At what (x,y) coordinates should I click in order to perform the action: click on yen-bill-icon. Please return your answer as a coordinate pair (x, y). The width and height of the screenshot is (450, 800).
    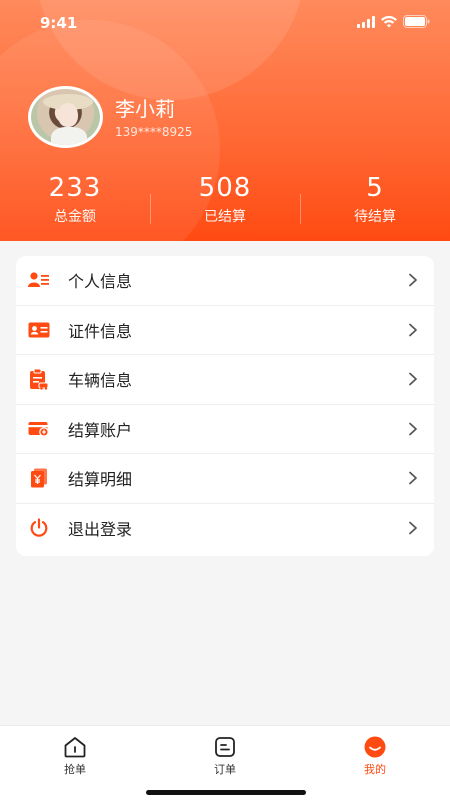
    Looking at the image, I should click on (39, 478).